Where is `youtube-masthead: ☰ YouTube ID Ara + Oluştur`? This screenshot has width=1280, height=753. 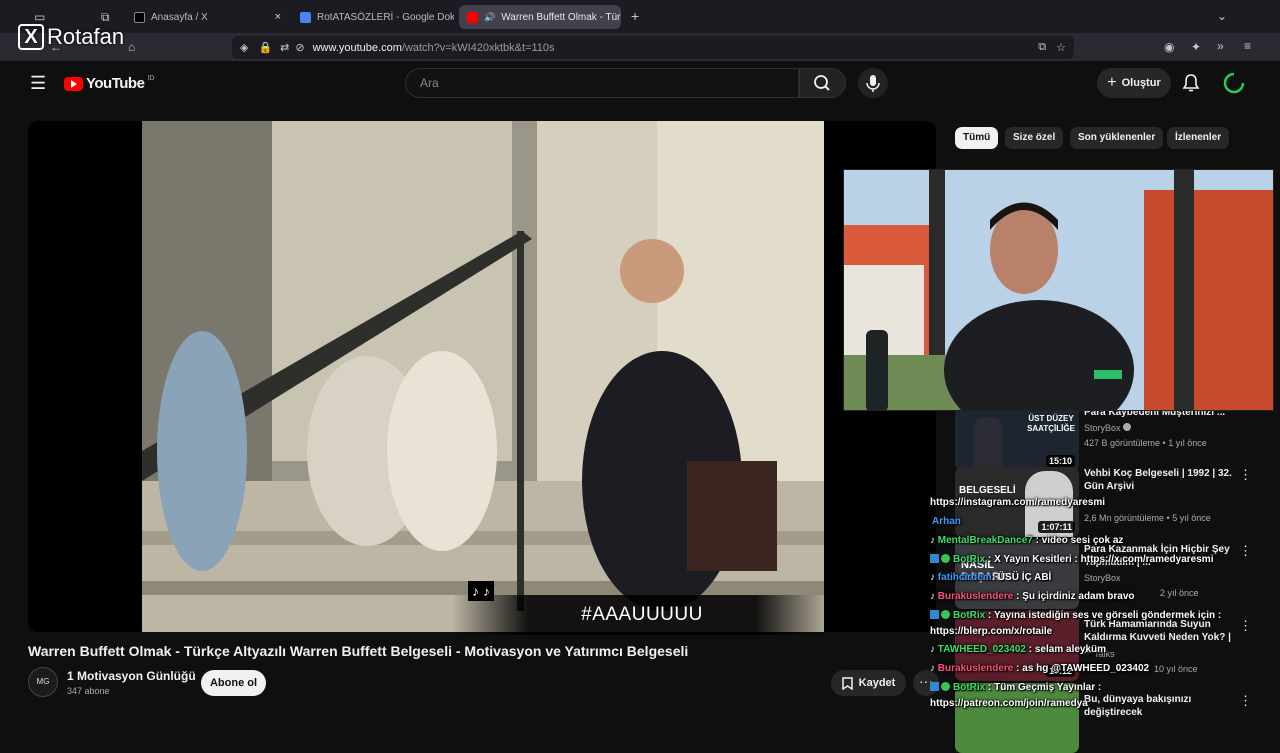 youtube-masthead: ☰ YouTube ID Ara + Oluştur is located at coordinates (639, 83).